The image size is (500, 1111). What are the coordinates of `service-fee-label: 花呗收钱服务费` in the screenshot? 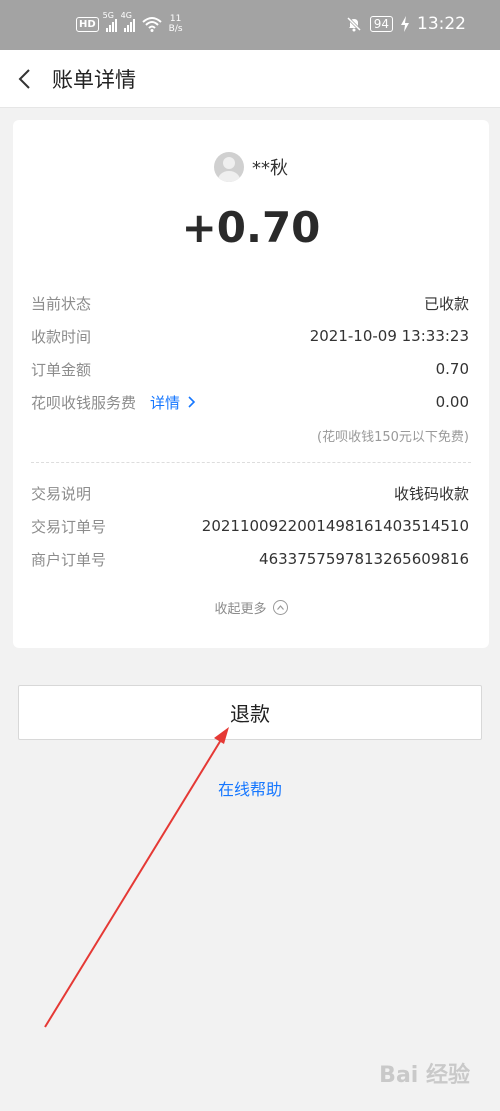 It's located at (84, 402).